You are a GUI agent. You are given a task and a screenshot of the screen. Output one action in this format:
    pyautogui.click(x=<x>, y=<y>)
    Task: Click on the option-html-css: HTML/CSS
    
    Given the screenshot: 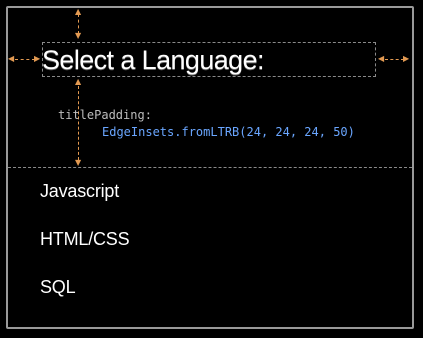 What is the action you would take?
    pyautogui.click(x=85, y=239)
    